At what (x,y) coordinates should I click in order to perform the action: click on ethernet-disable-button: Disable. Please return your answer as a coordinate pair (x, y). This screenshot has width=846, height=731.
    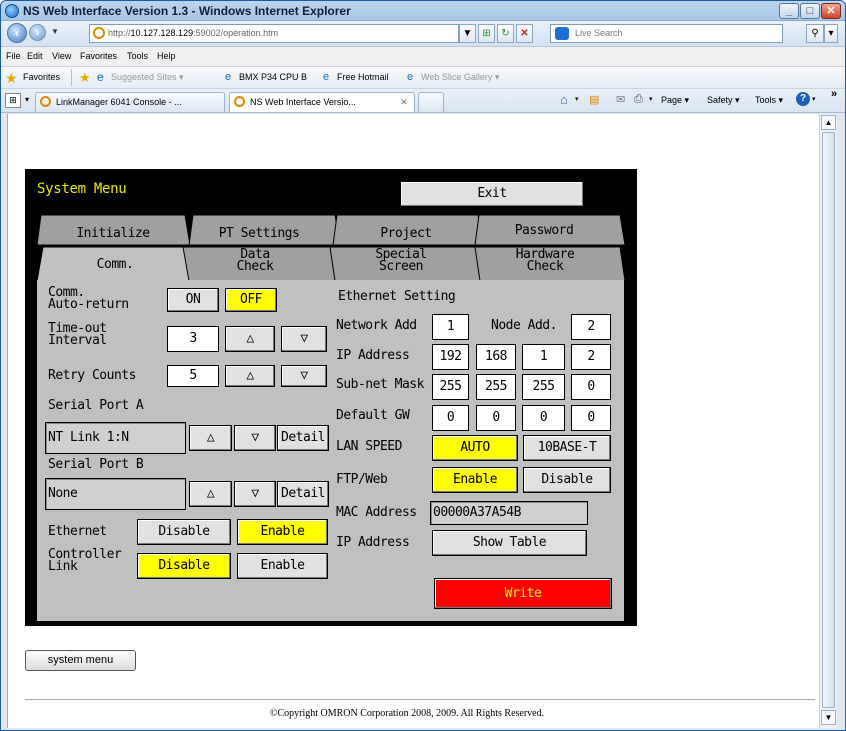
    Looking at the image, I should click on (184, 532).